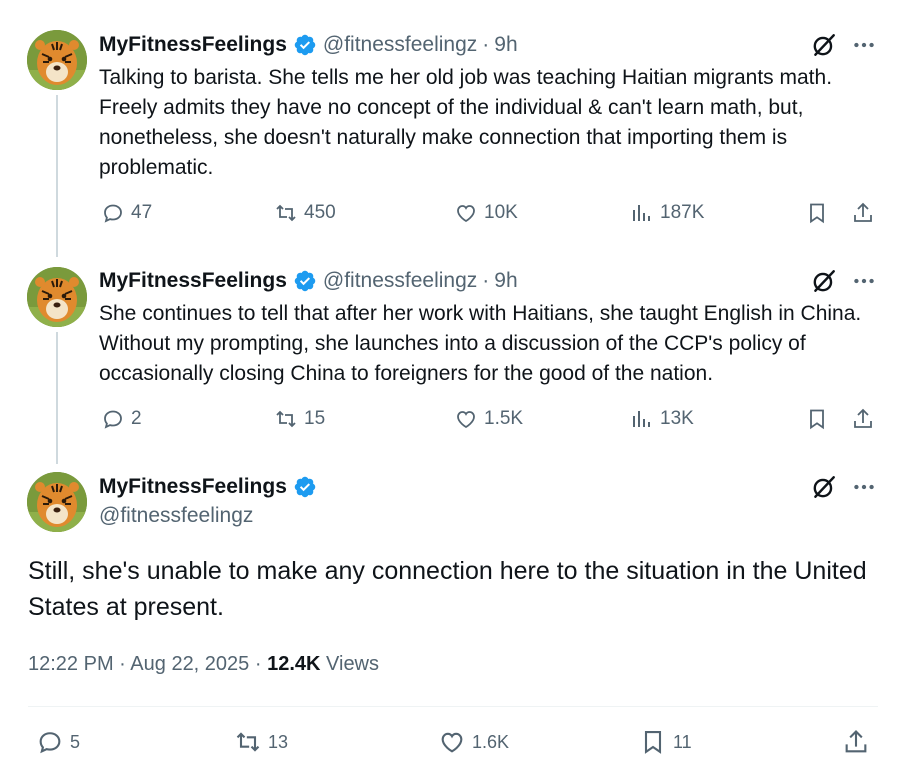  I want to click on reply-count: 47, so click(142, 212).